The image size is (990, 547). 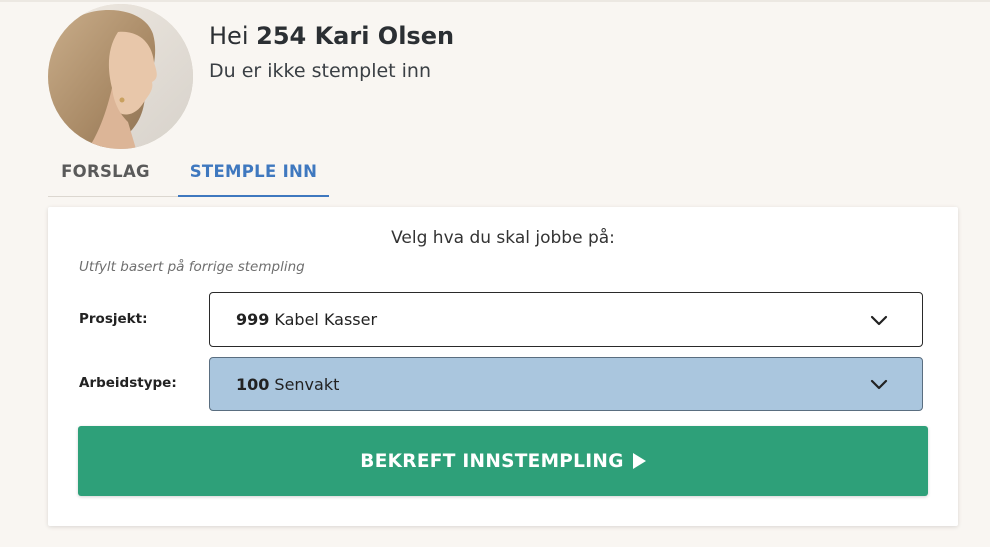 What do you see at coordinates (229, 36) in the screenshot?
I see `greeting-prefix: Hei` at bounding box center [229, 36].